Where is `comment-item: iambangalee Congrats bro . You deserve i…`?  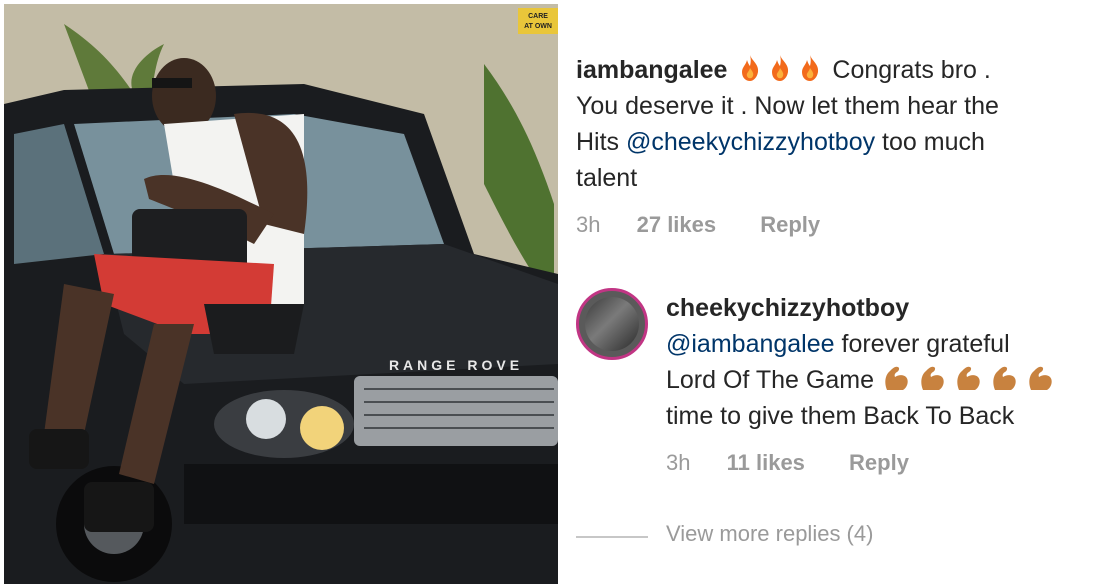 comment-item: iambangalee Congrats bro . You deserve i… is located at coordinates (841, 145).